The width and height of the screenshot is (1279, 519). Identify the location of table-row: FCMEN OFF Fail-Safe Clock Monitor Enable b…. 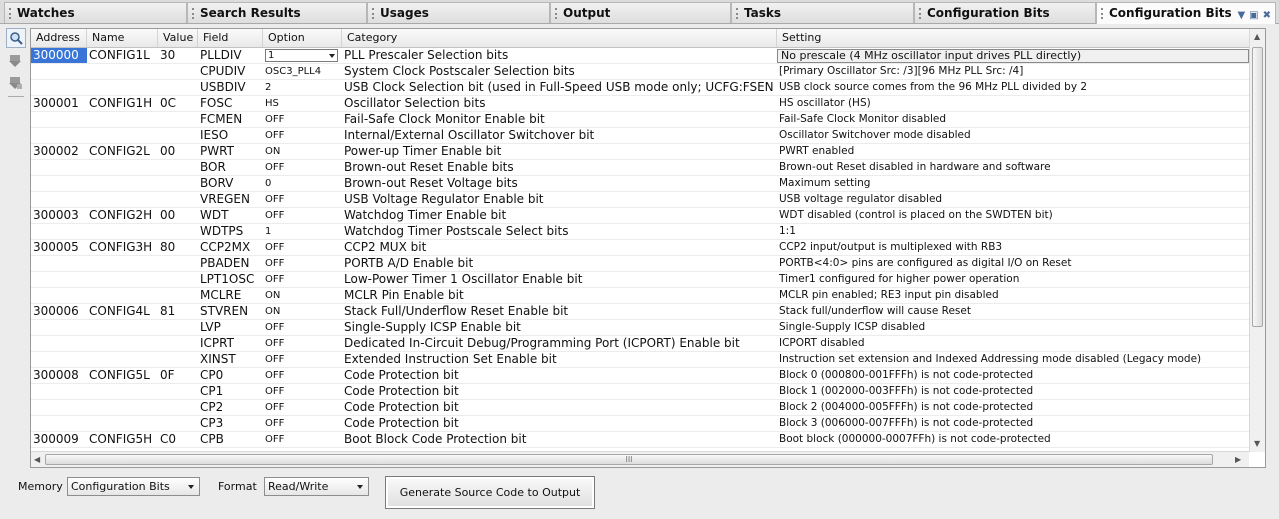
(640, 120).